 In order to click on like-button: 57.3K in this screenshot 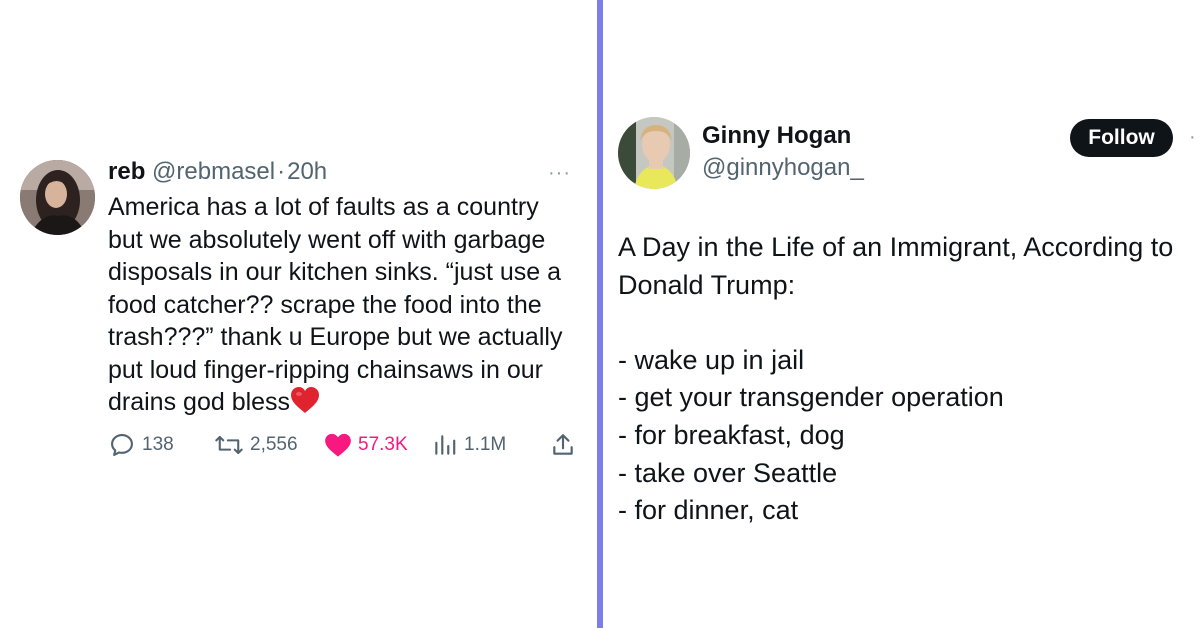, I will do `click(366, 445)`.